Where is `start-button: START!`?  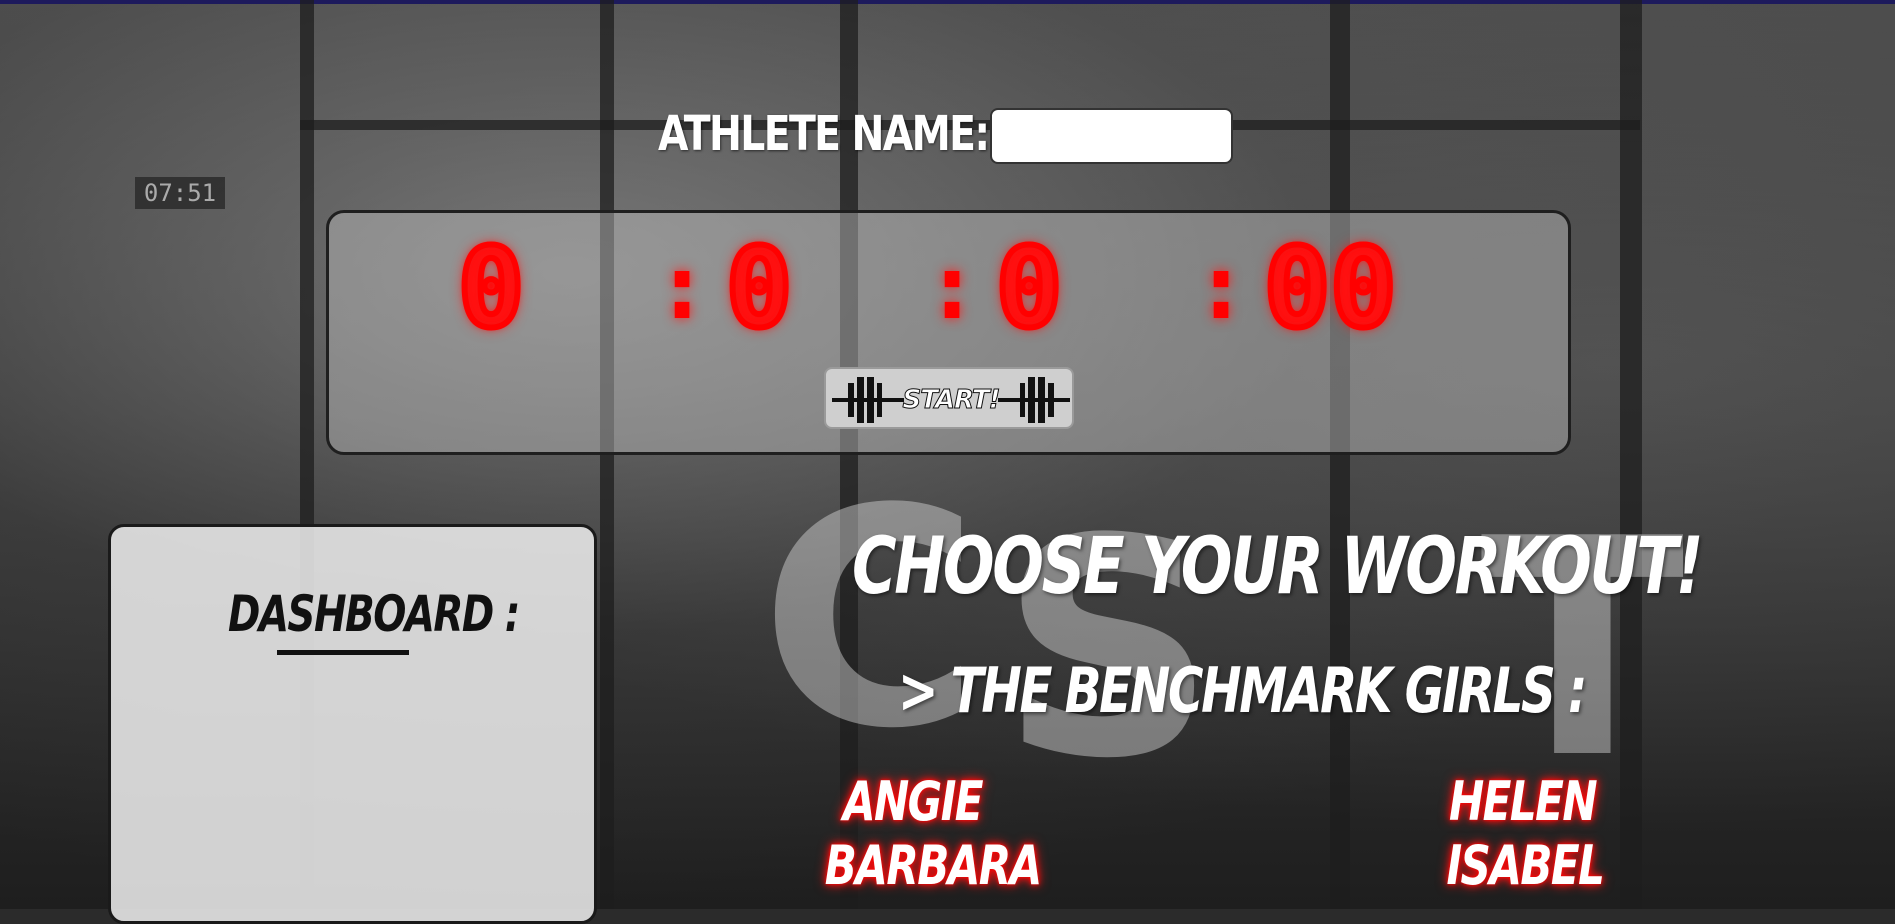 start-button: START! is located at coordinates (949, 398).